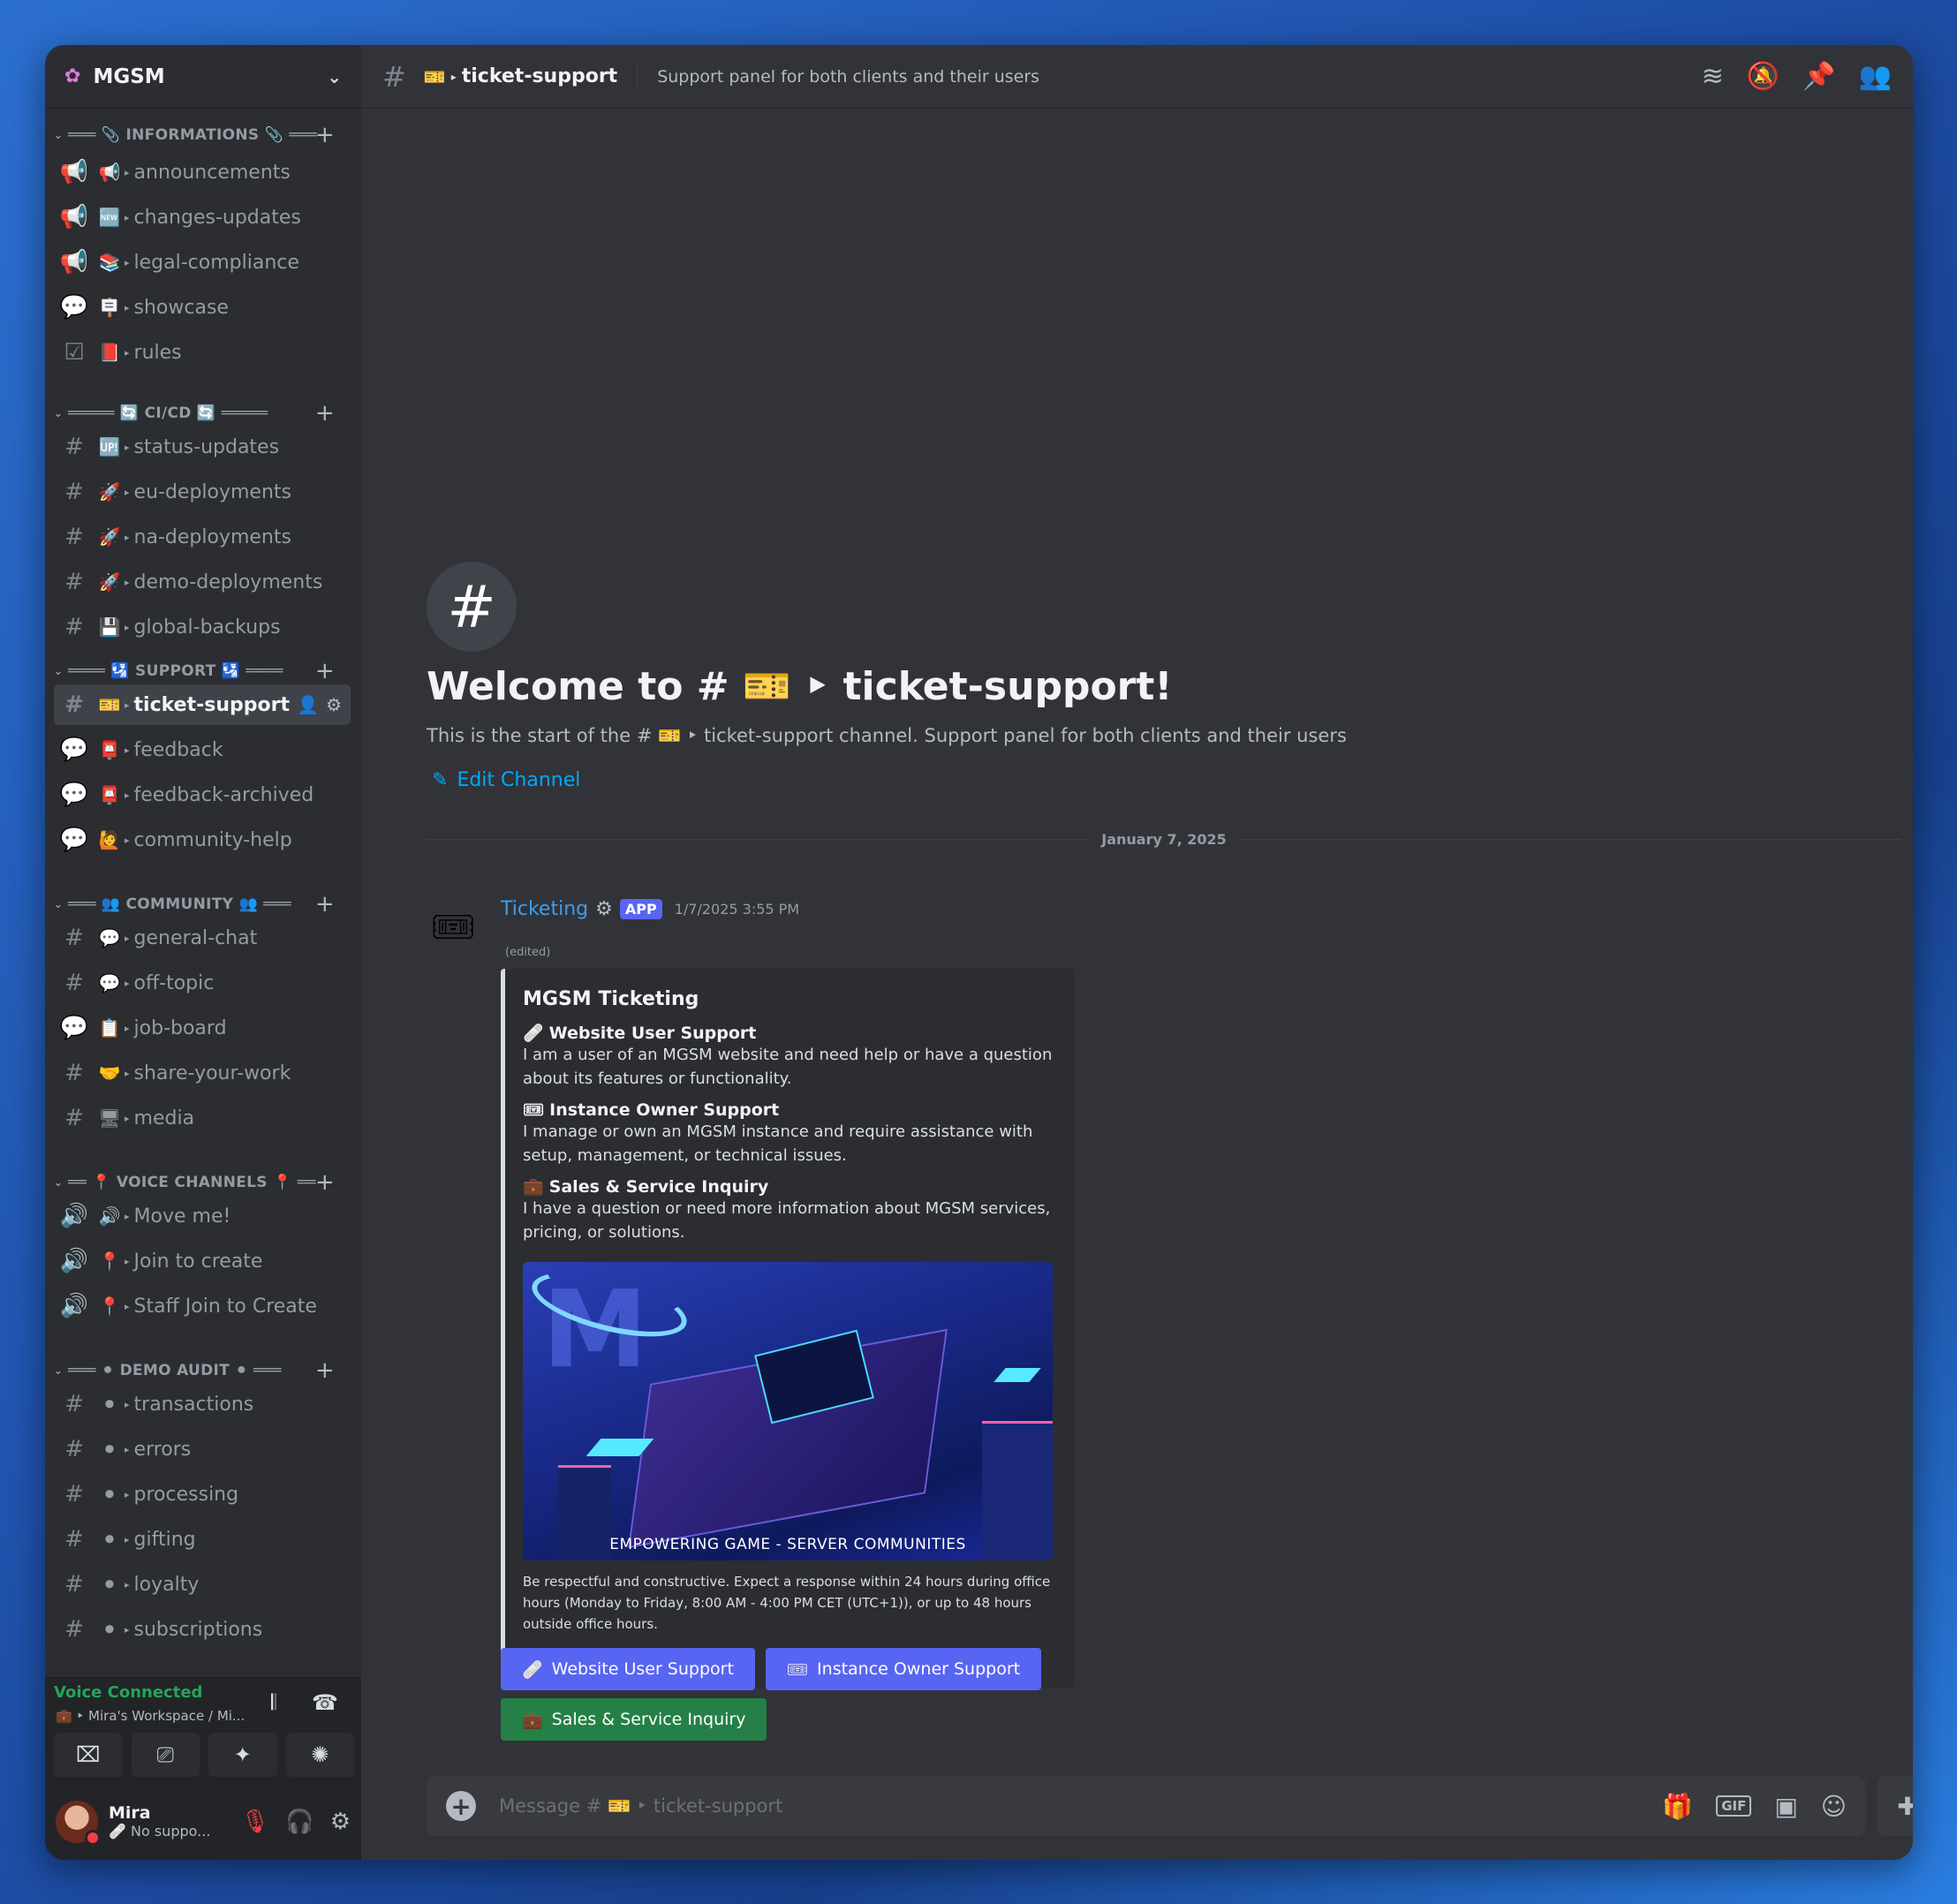 This screenshot has width=1957, height=1904. I want to click on notifications-muted-icon: 🔕, so click(1763, 76).